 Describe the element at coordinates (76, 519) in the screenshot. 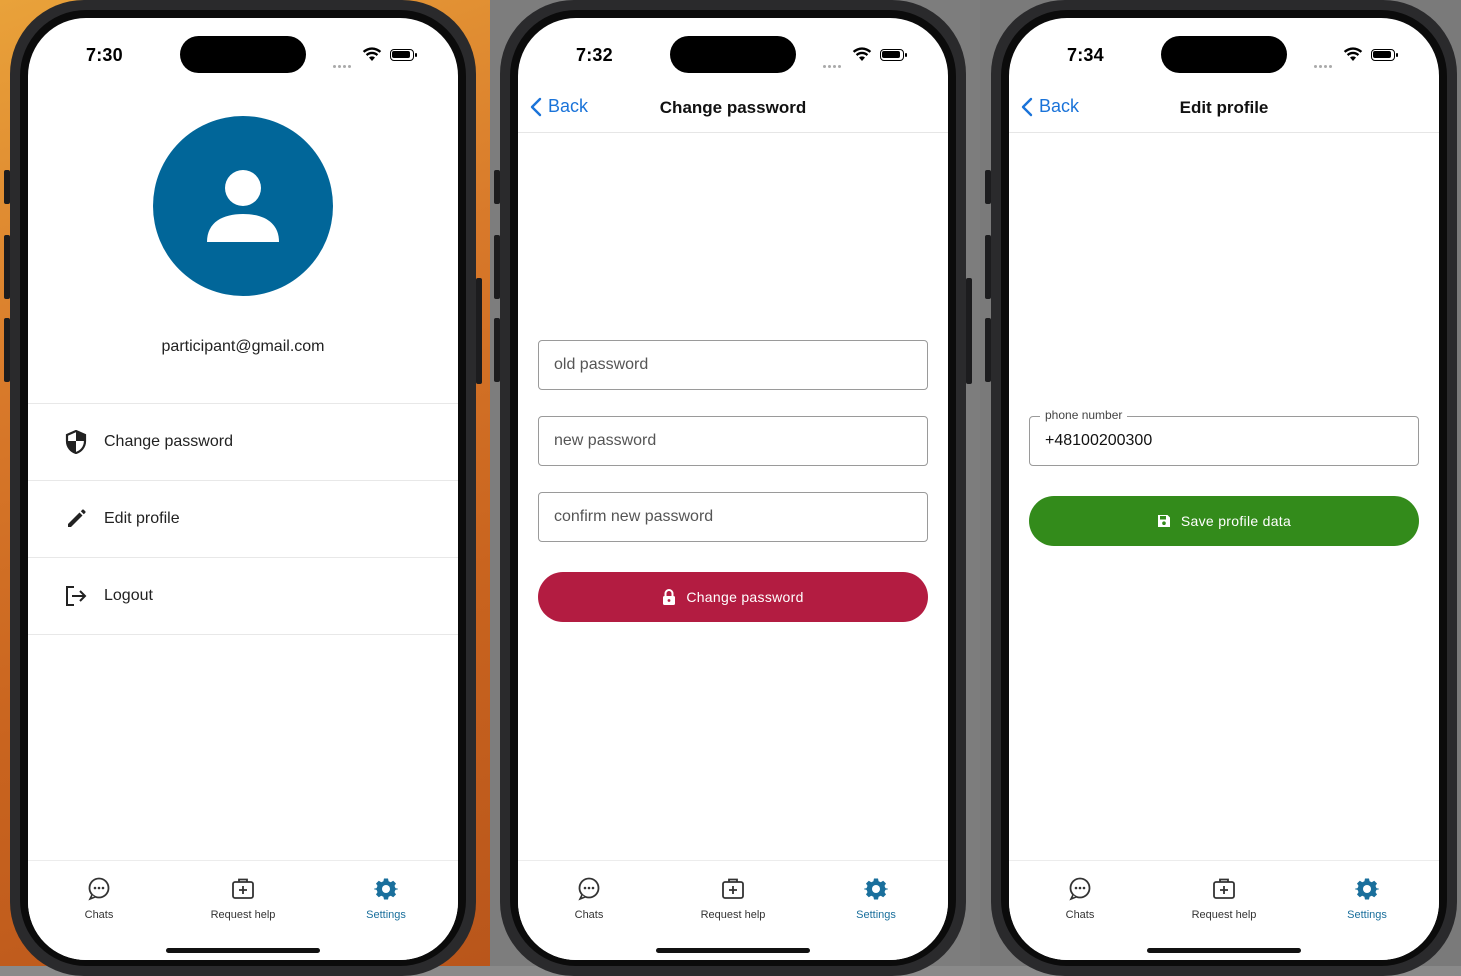

I see `pencil-icon` at that location.